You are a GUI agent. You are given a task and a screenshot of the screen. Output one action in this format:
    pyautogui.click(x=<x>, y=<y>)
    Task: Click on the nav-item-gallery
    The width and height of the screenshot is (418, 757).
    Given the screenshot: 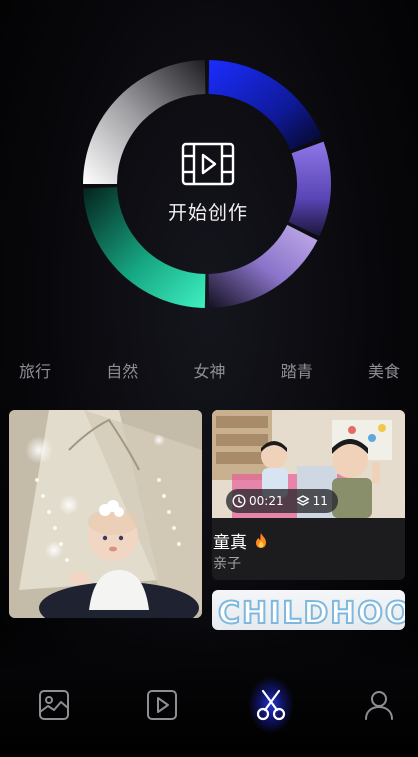 What is the action you would take?
    pyautogui.click(x=54, y=705)
    